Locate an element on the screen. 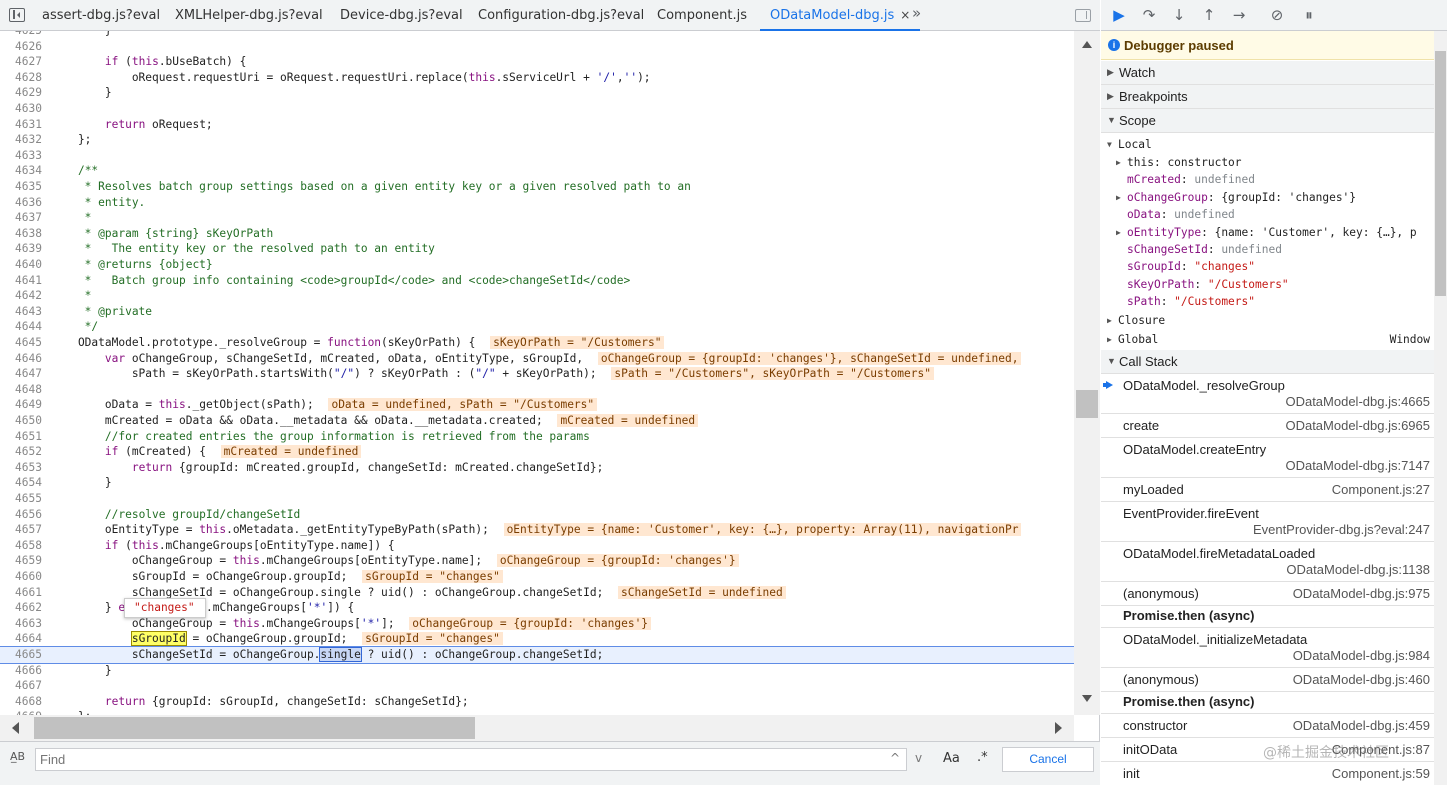 This screenshot has width=1447, height=785. line-number: 4660 is located at coordinates (21, 577).